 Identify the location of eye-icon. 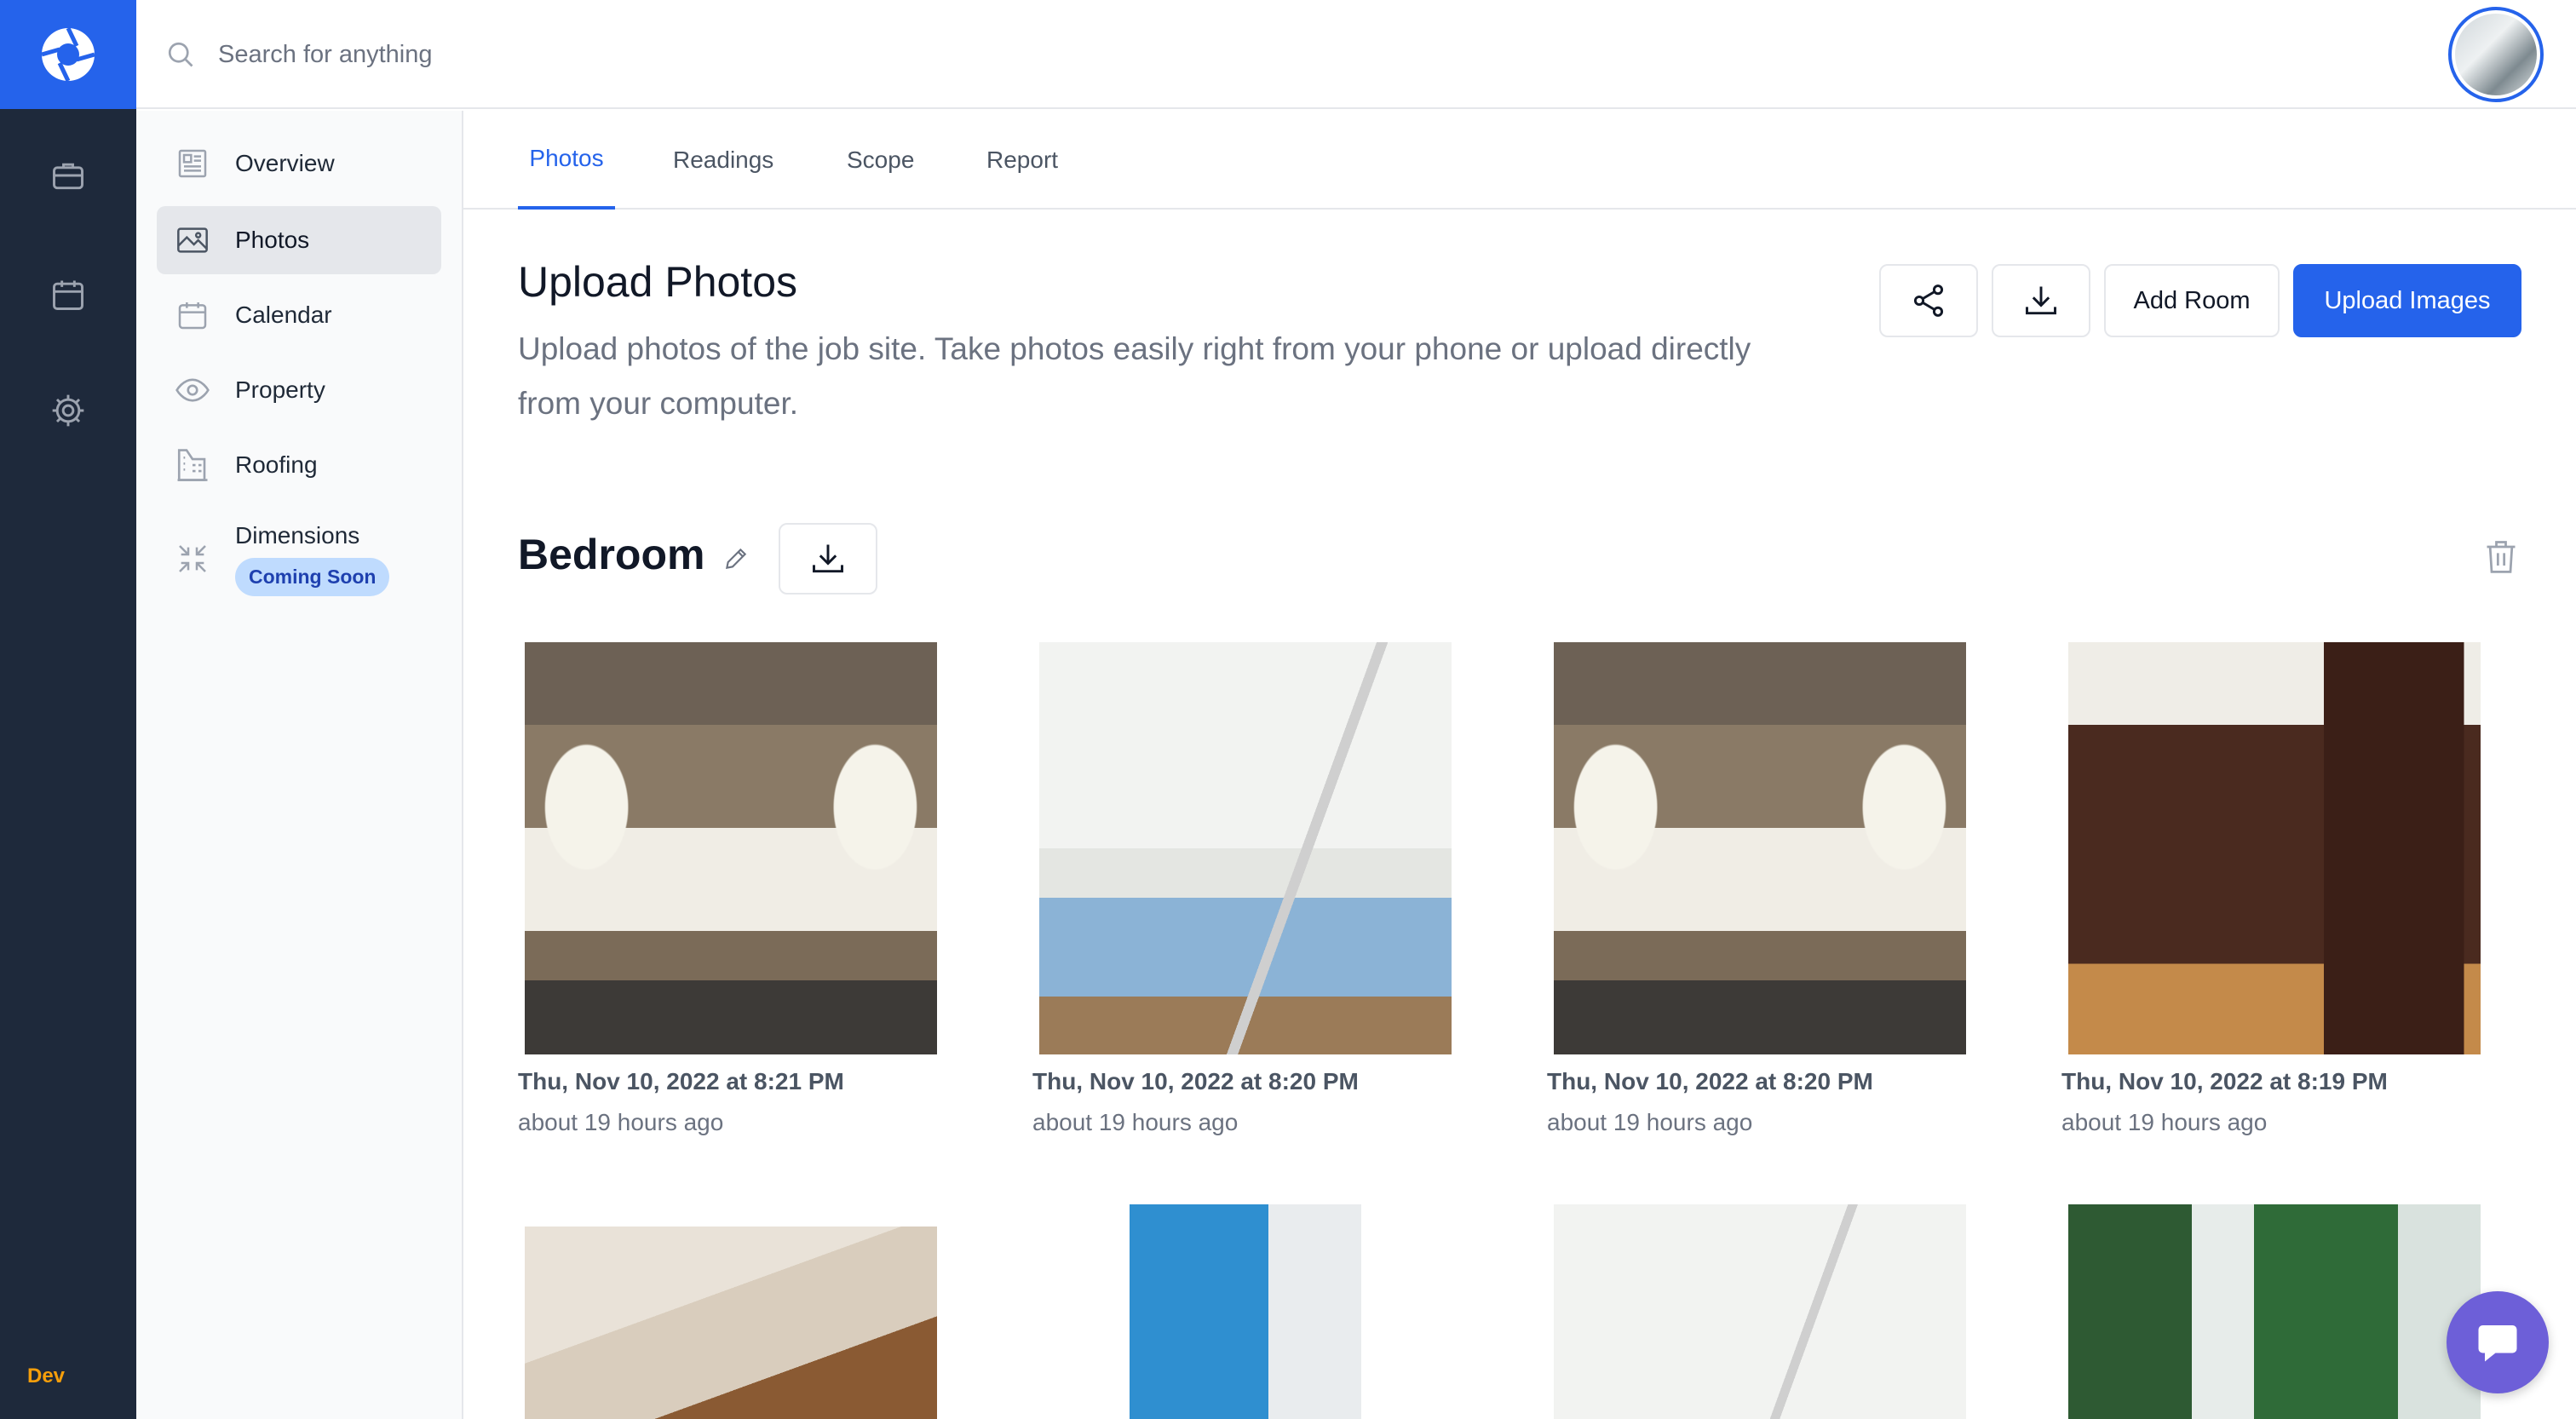
(193, 391).